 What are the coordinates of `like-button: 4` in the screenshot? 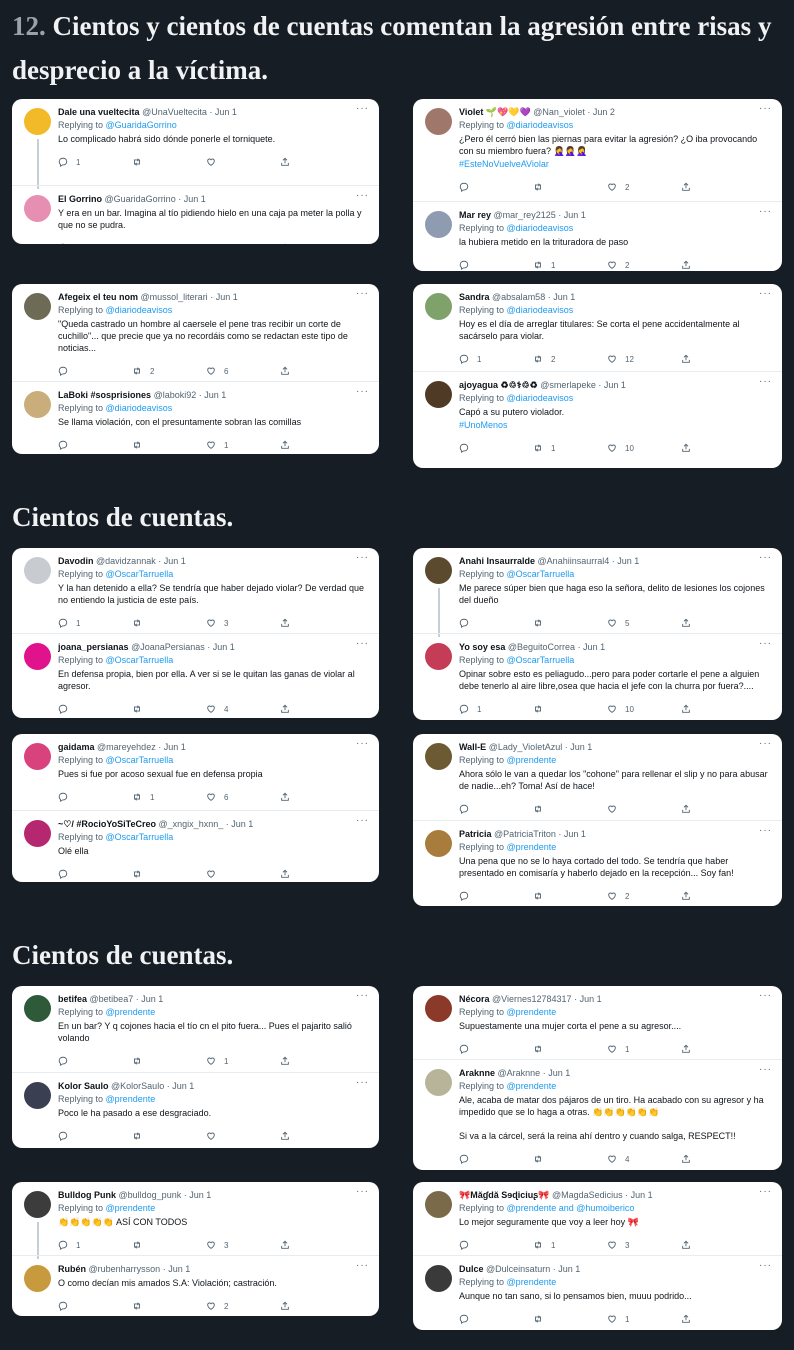 It's located at (226, 709).